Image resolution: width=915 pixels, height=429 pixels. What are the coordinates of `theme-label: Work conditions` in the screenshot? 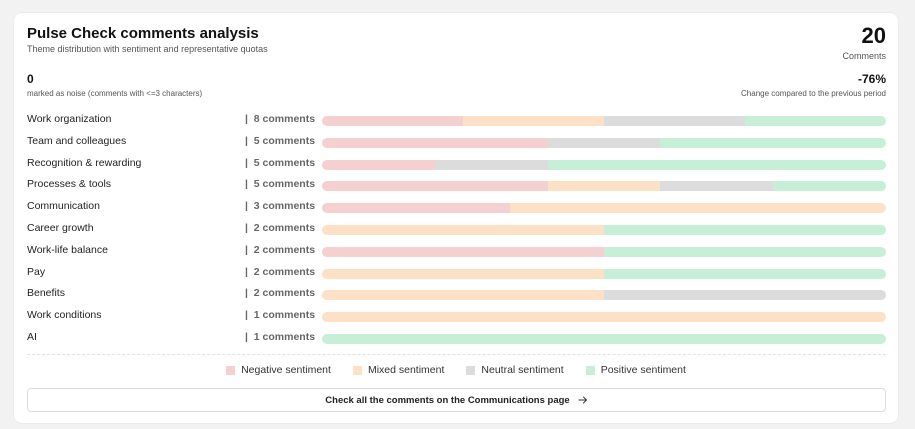 It's located at (64, 315).